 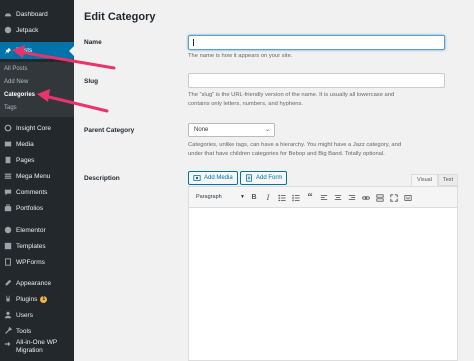 I want to click on sidebar-item-label: Insight Core, so click(x=34, y=128).